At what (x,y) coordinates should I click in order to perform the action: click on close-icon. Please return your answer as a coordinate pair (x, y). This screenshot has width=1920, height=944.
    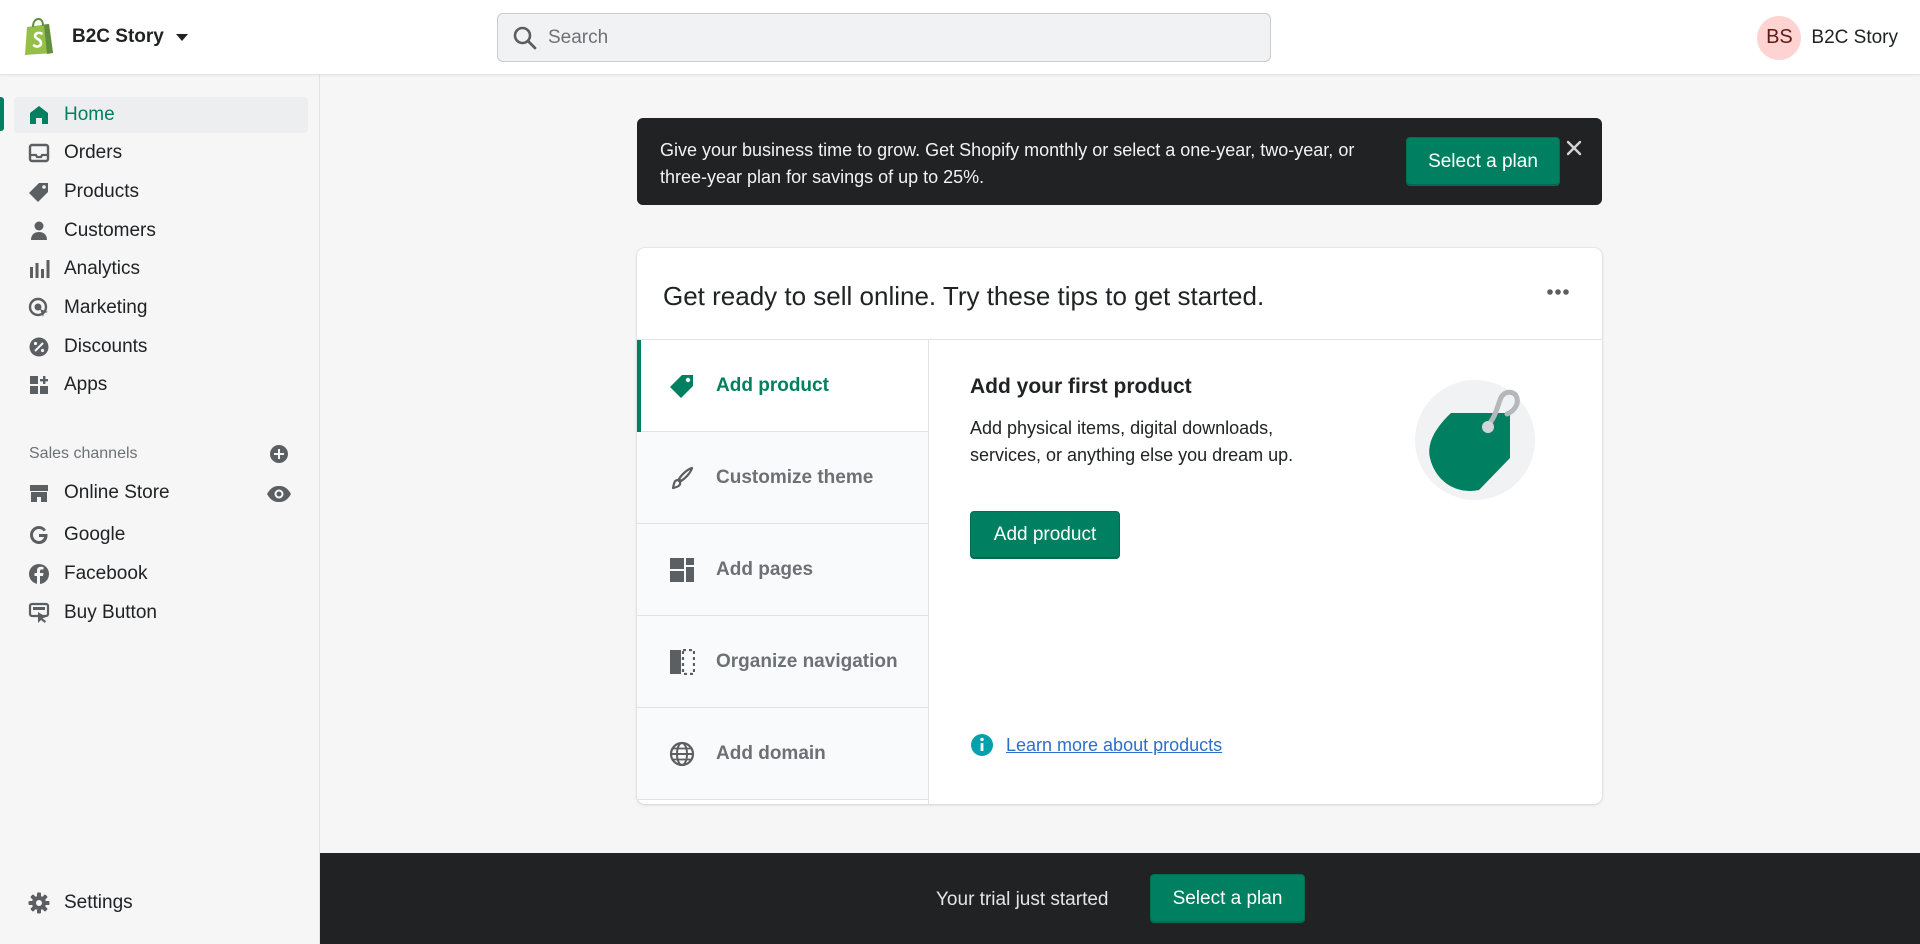
    Looking at the image, I should click on (1574, 148).